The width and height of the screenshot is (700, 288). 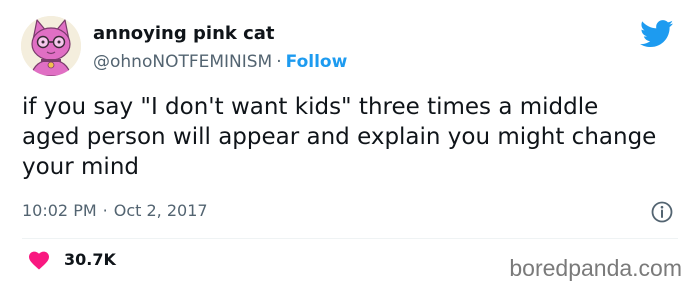 What do you see at coordinates (595, 268) in the screenshot?
I see `source-watermark: boredpanda.com` at bounding box center [595, 268].